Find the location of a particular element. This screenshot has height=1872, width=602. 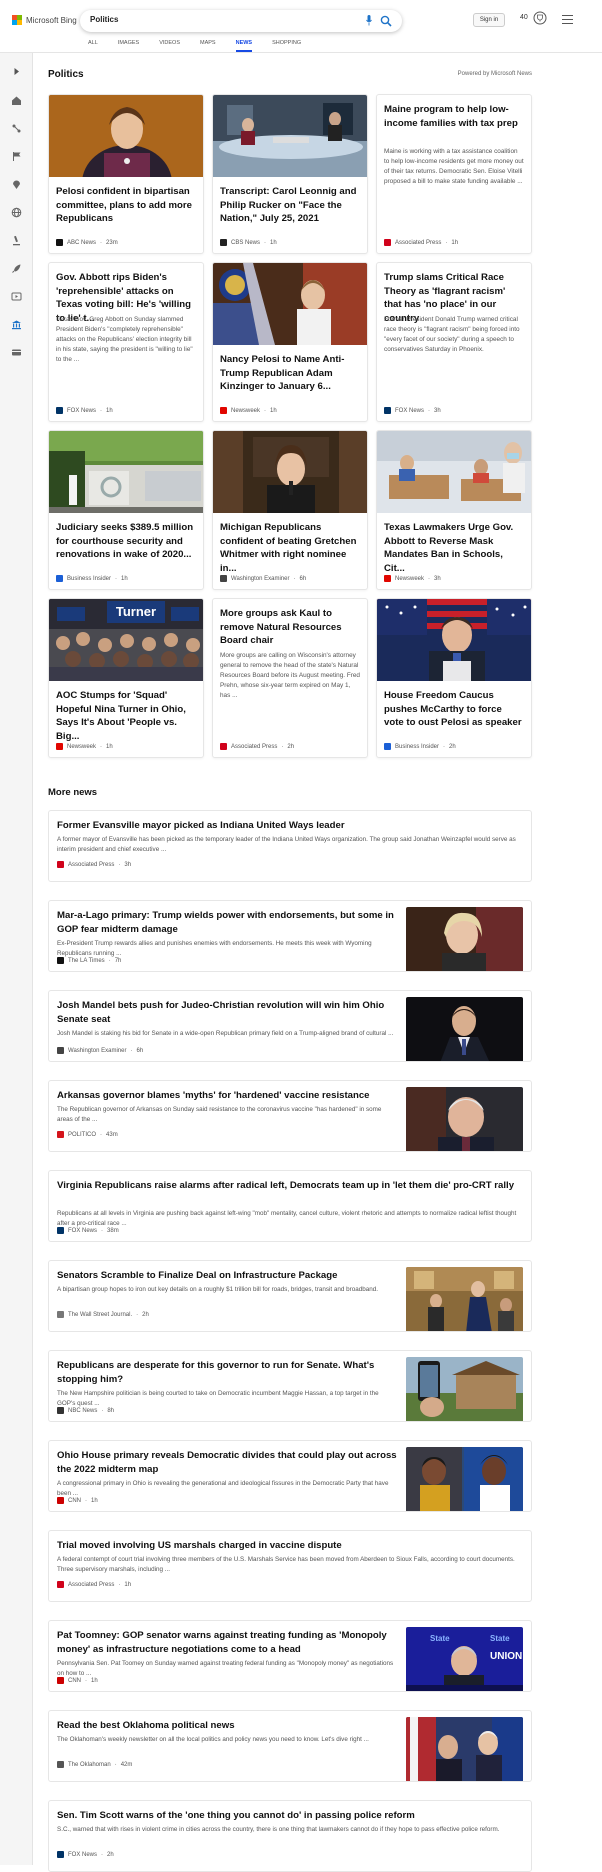

news-card-source: FOX News · 1h is located at coordinates (84, 410).